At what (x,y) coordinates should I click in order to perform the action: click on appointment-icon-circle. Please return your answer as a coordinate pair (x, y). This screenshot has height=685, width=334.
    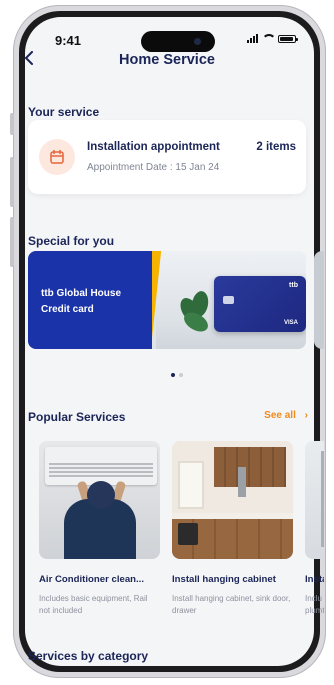
    Looking at the image, I should click on (57, 157).